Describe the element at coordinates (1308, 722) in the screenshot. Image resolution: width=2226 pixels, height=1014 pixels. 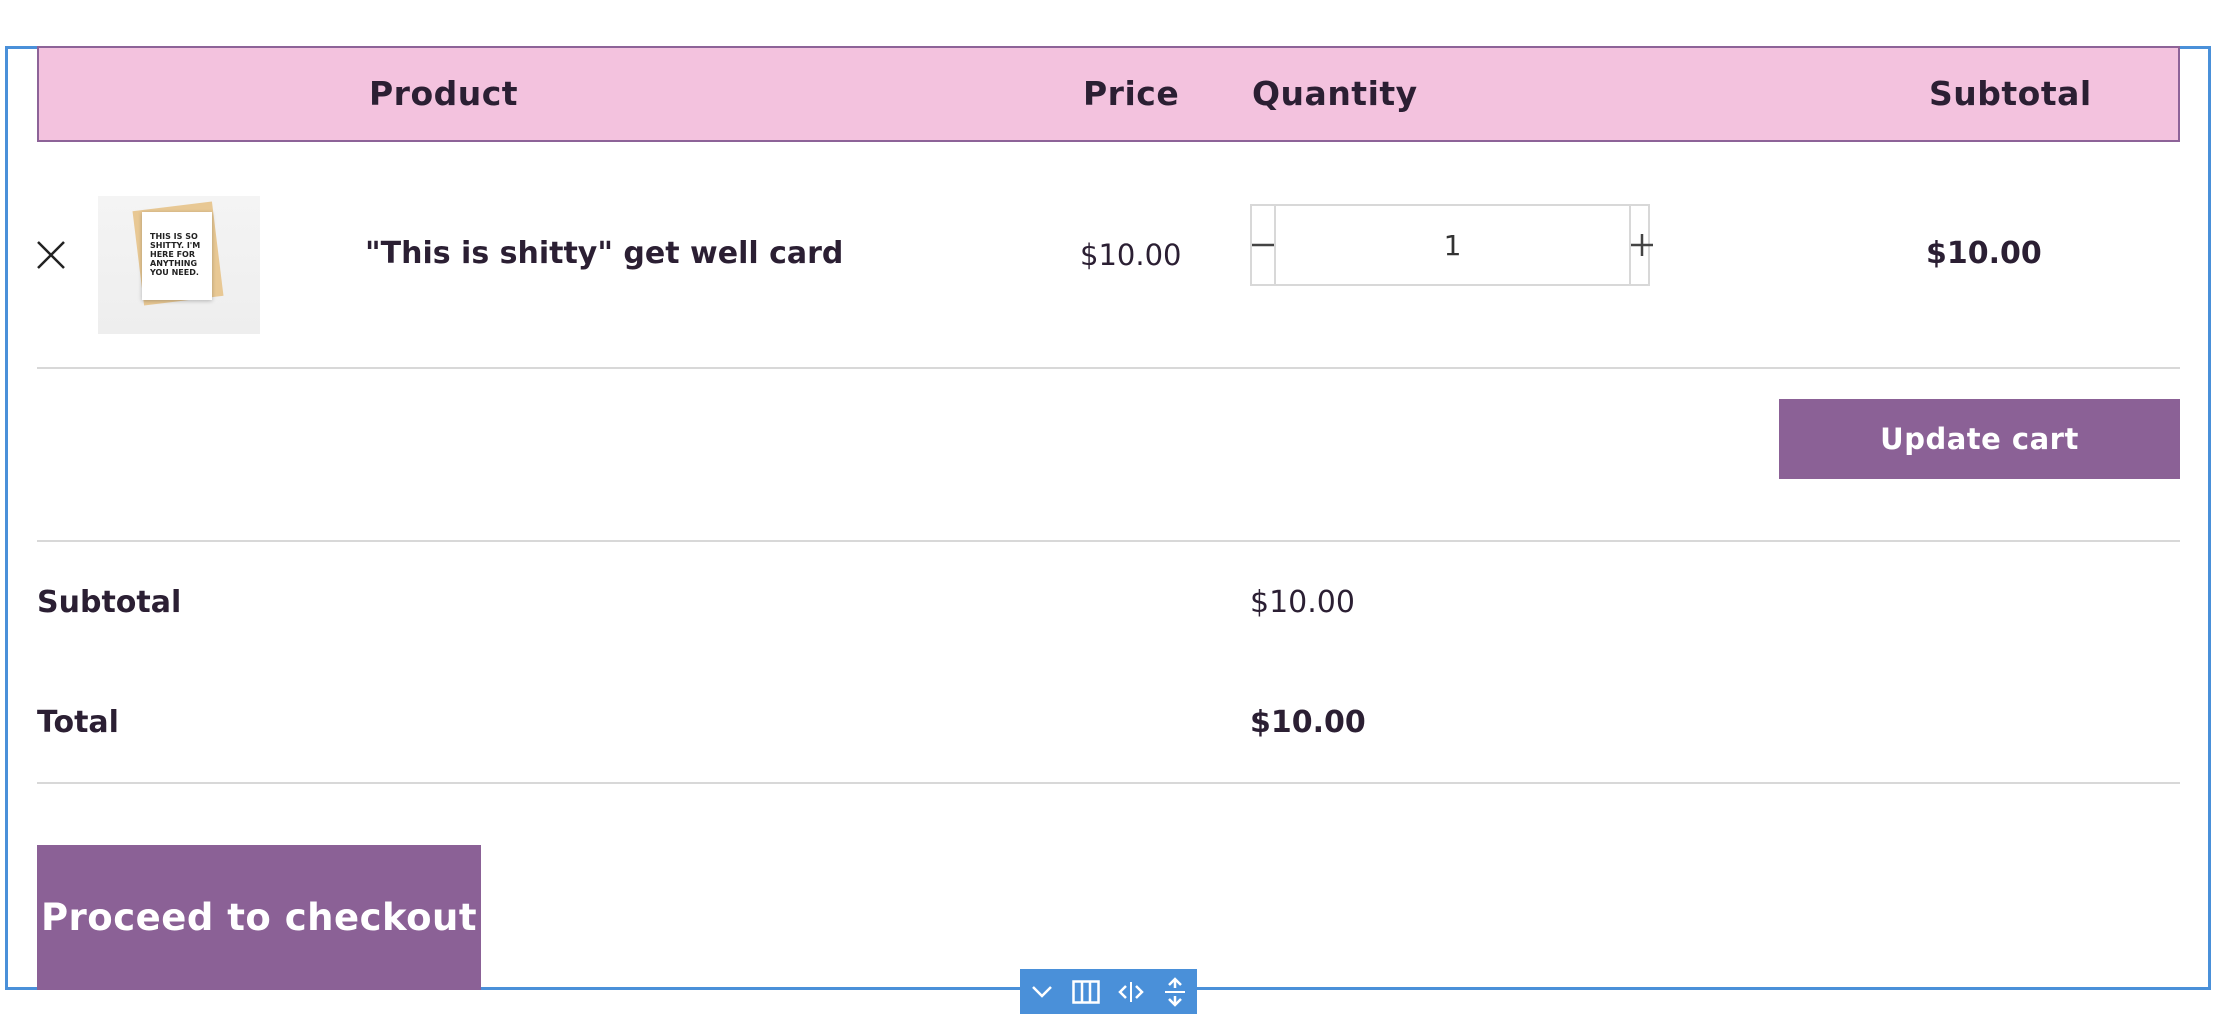
I see `totals-total-value: $10.00` at that location.